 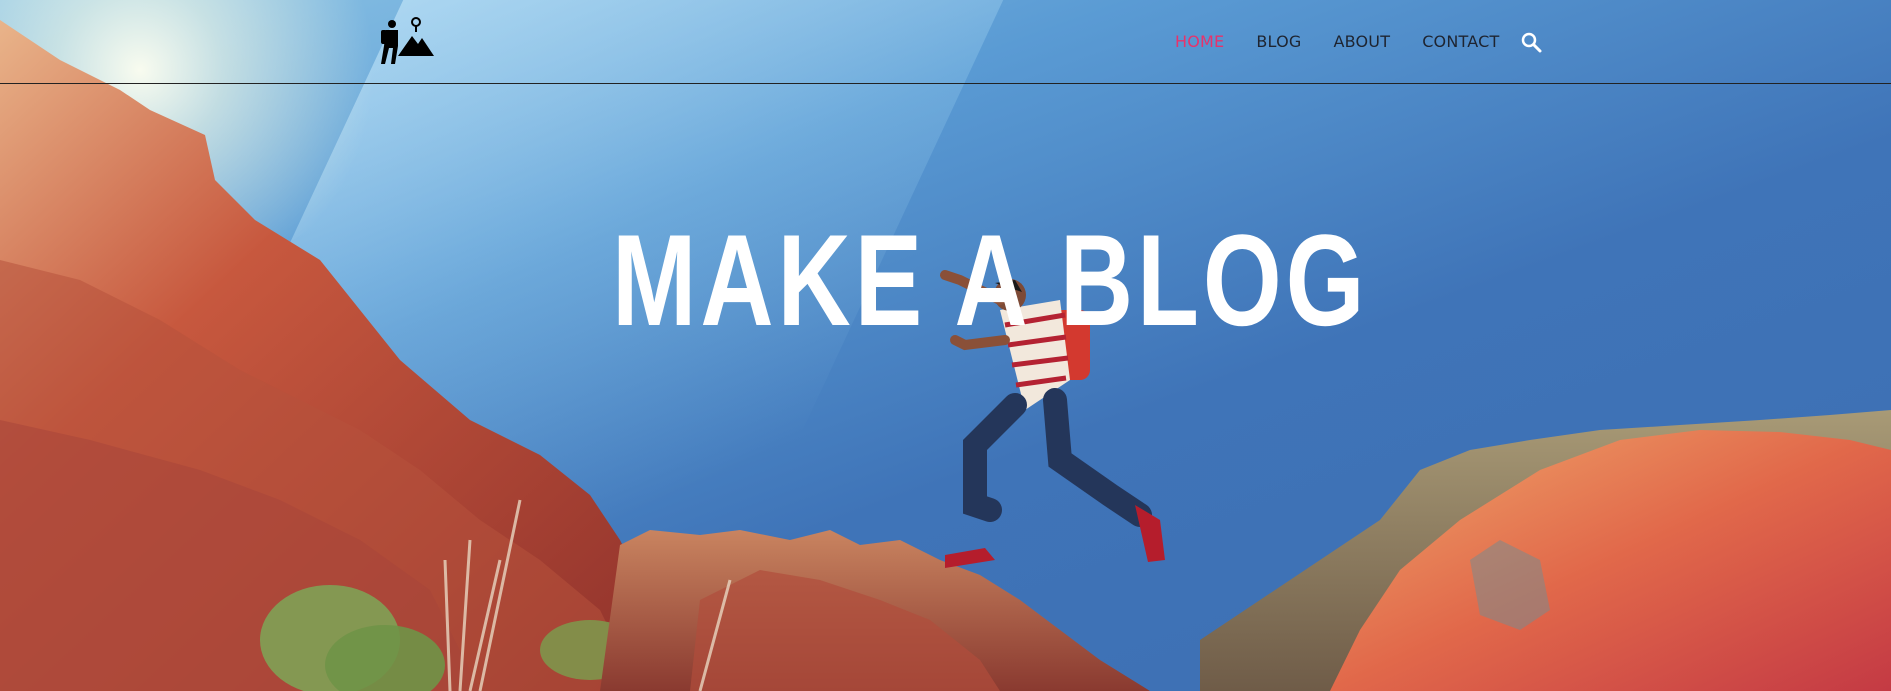 What do you see at coordinates (1199, 41) in the screenshot?
I see `nav-item-home: HOME` at bounding box center [1199, 41].